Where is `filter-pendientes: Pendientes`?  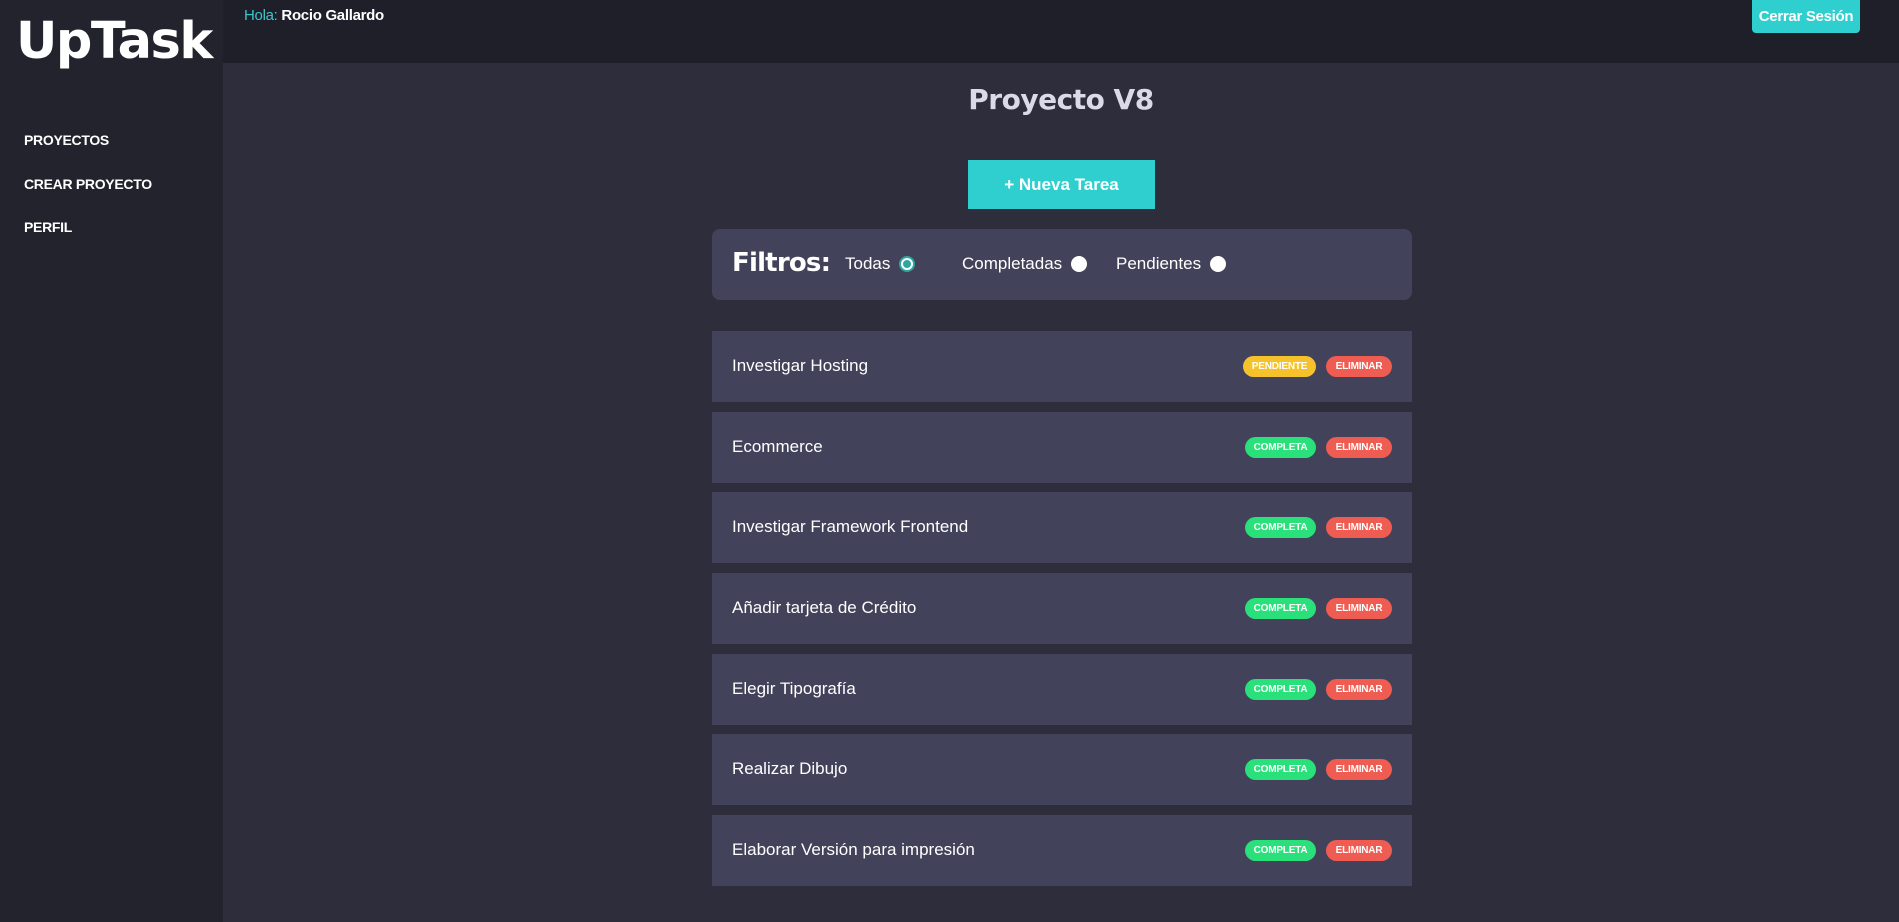
filter-pendientes: Pendientes is located at coordinates (1171, 264).